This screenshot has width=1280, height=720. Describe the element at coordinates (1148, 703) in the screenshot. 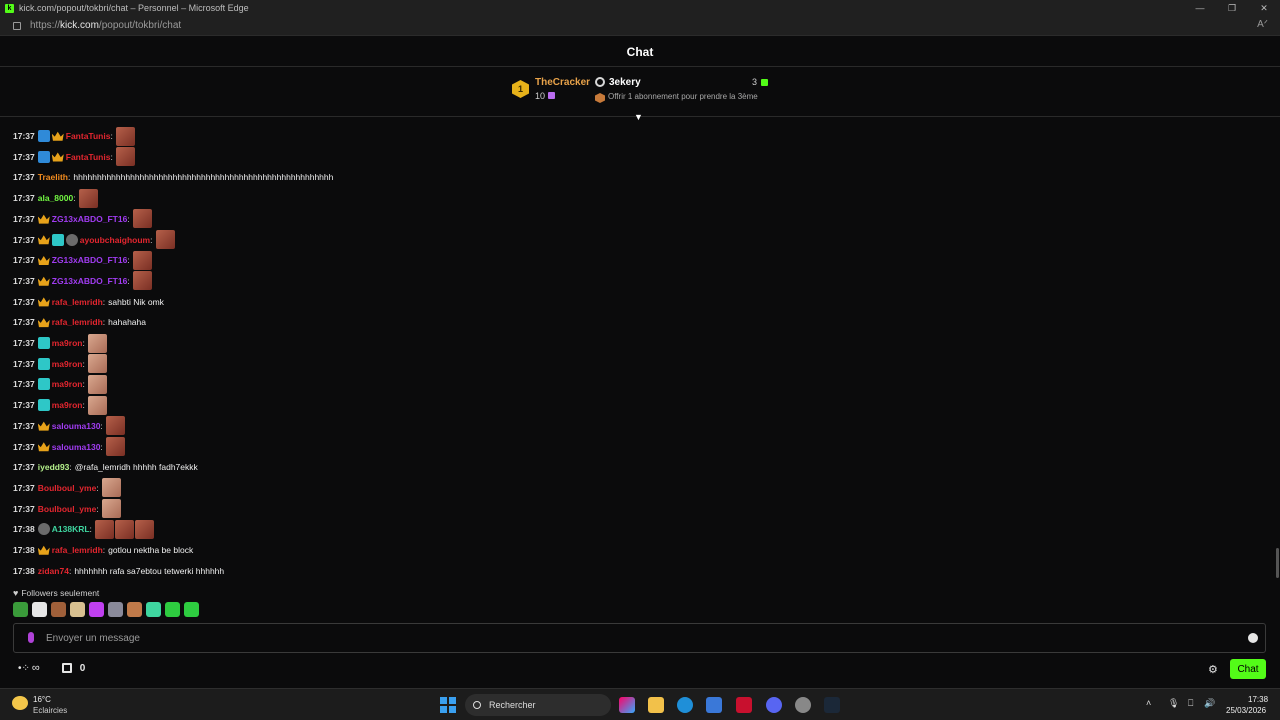

I see `chevron-up-icon: ˄` at that location.